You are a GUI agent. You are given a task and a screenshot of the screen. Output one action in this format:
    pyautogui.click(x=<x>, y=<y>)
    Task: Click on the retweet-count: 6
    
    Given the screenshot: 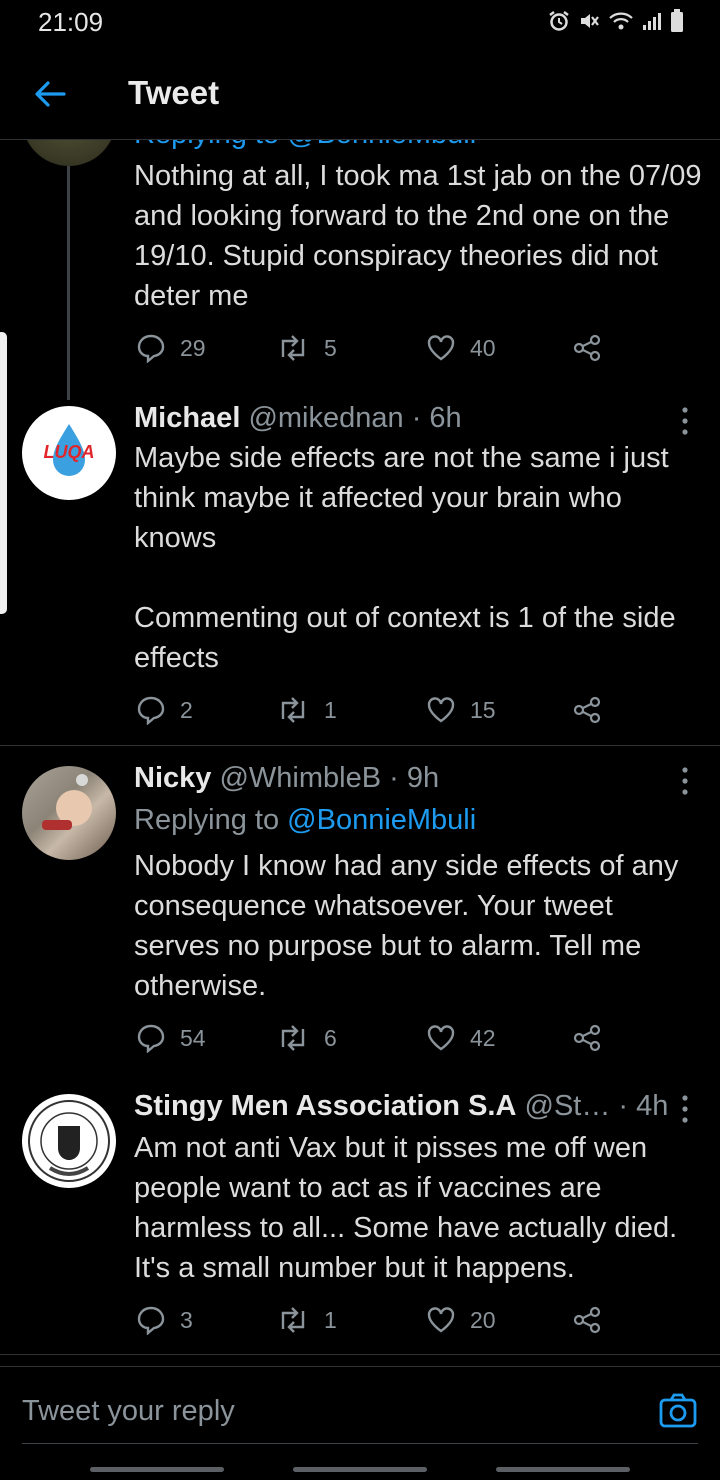 What is the action you would take?
    pyautogui.click(x=330, y=1037)
    